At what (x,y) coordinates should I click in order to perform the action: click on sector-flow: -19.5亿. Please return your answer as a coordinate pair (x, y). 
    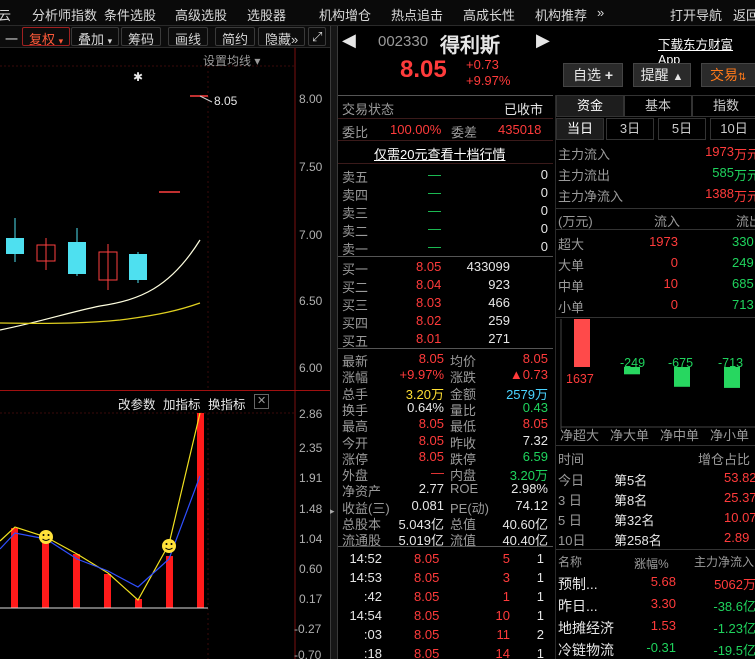
    Looking at the image, I should click on (734, 650).